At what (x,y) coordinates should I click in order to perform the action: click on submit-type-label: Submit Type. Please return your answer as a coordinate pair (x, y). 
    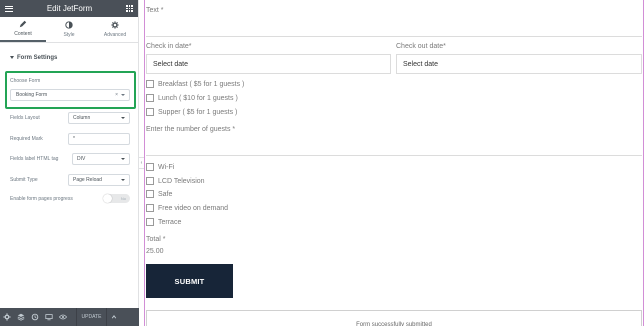
    Looking at the image, I should click on (24, 180).